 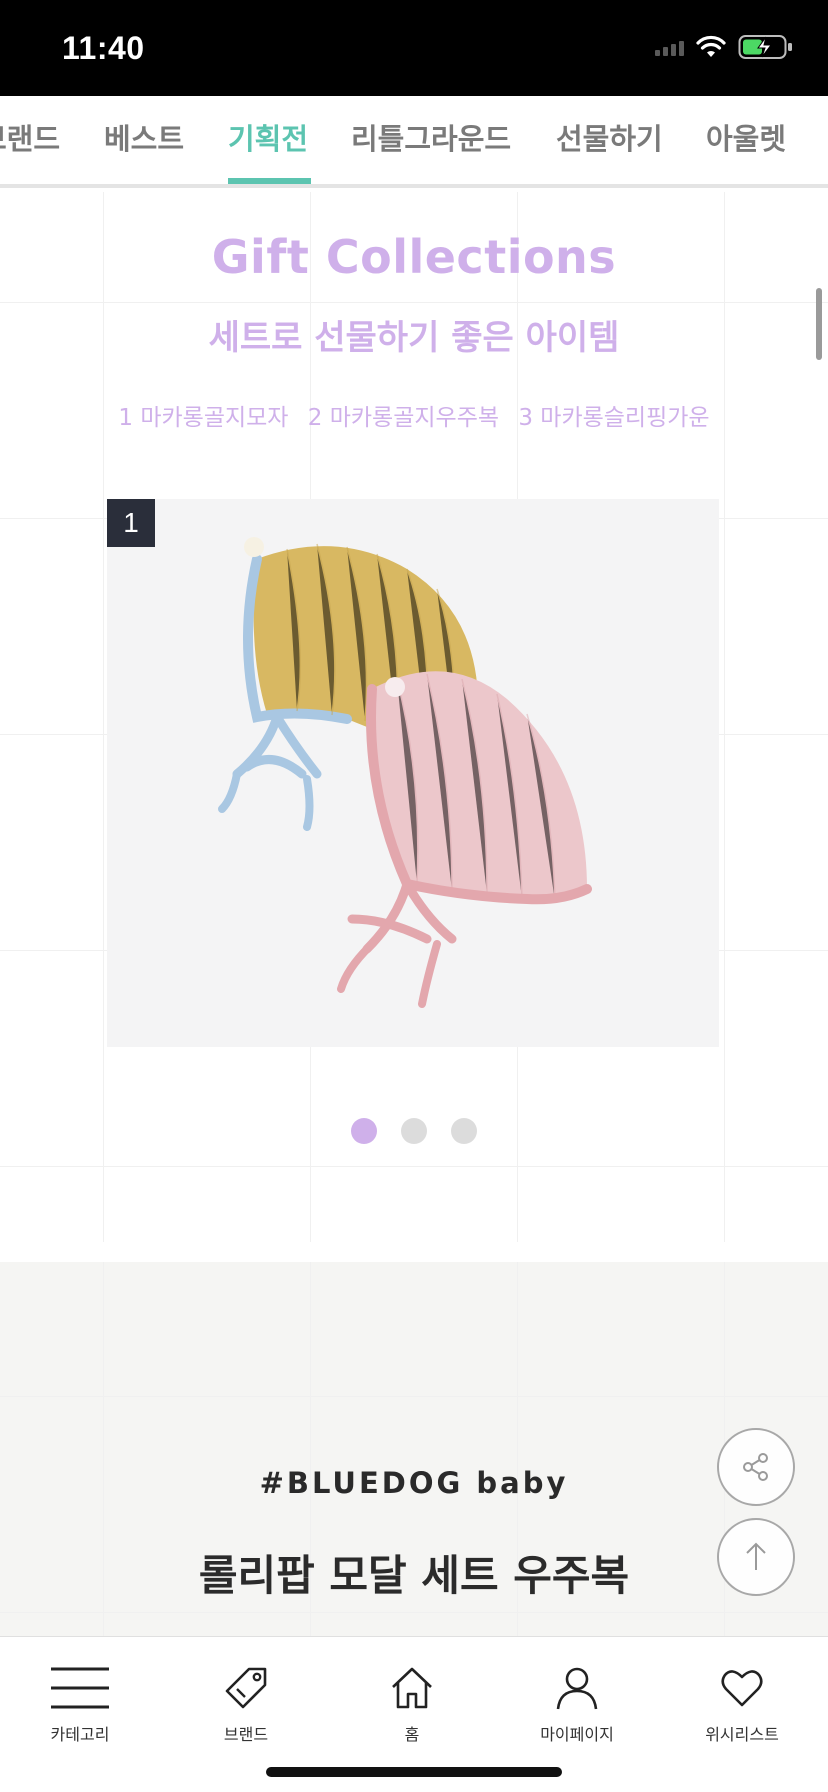 I want to click on tab-little-ground: 리틀그라운드, so click(x=431, y=137).